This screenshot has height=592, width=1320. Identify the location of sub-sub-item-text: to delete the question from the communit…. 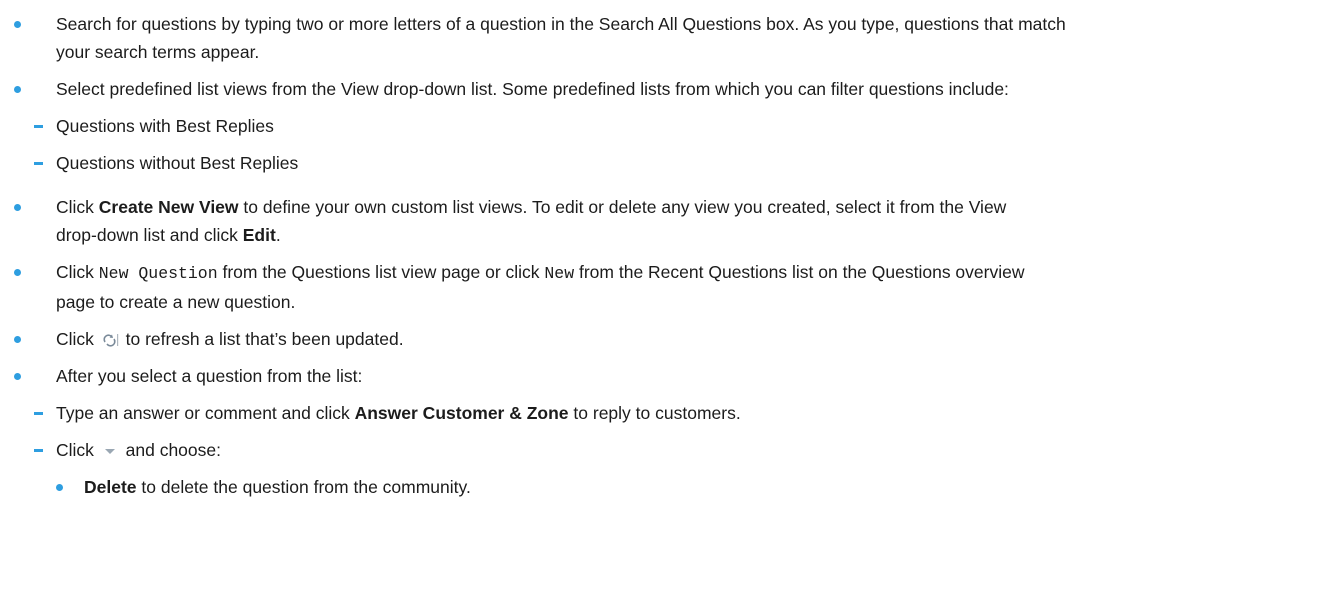
(303, 487).